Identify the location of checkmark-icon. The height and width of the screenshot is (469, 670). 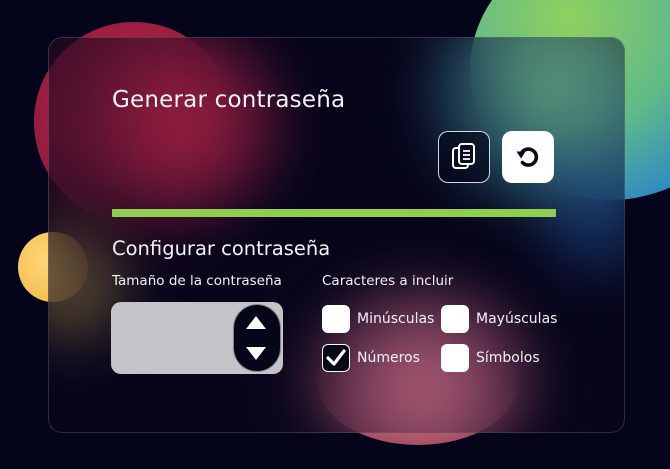
(336, 357).